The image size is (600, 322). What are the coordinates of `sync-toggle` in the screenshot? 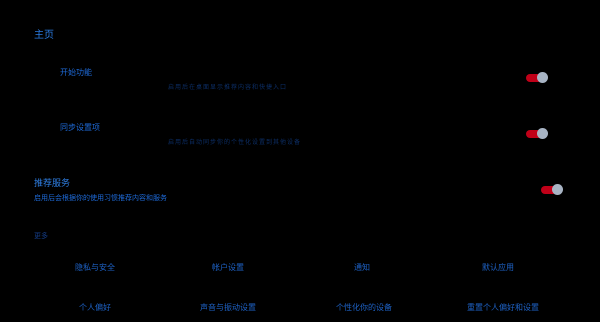 It's located at (537, 133).